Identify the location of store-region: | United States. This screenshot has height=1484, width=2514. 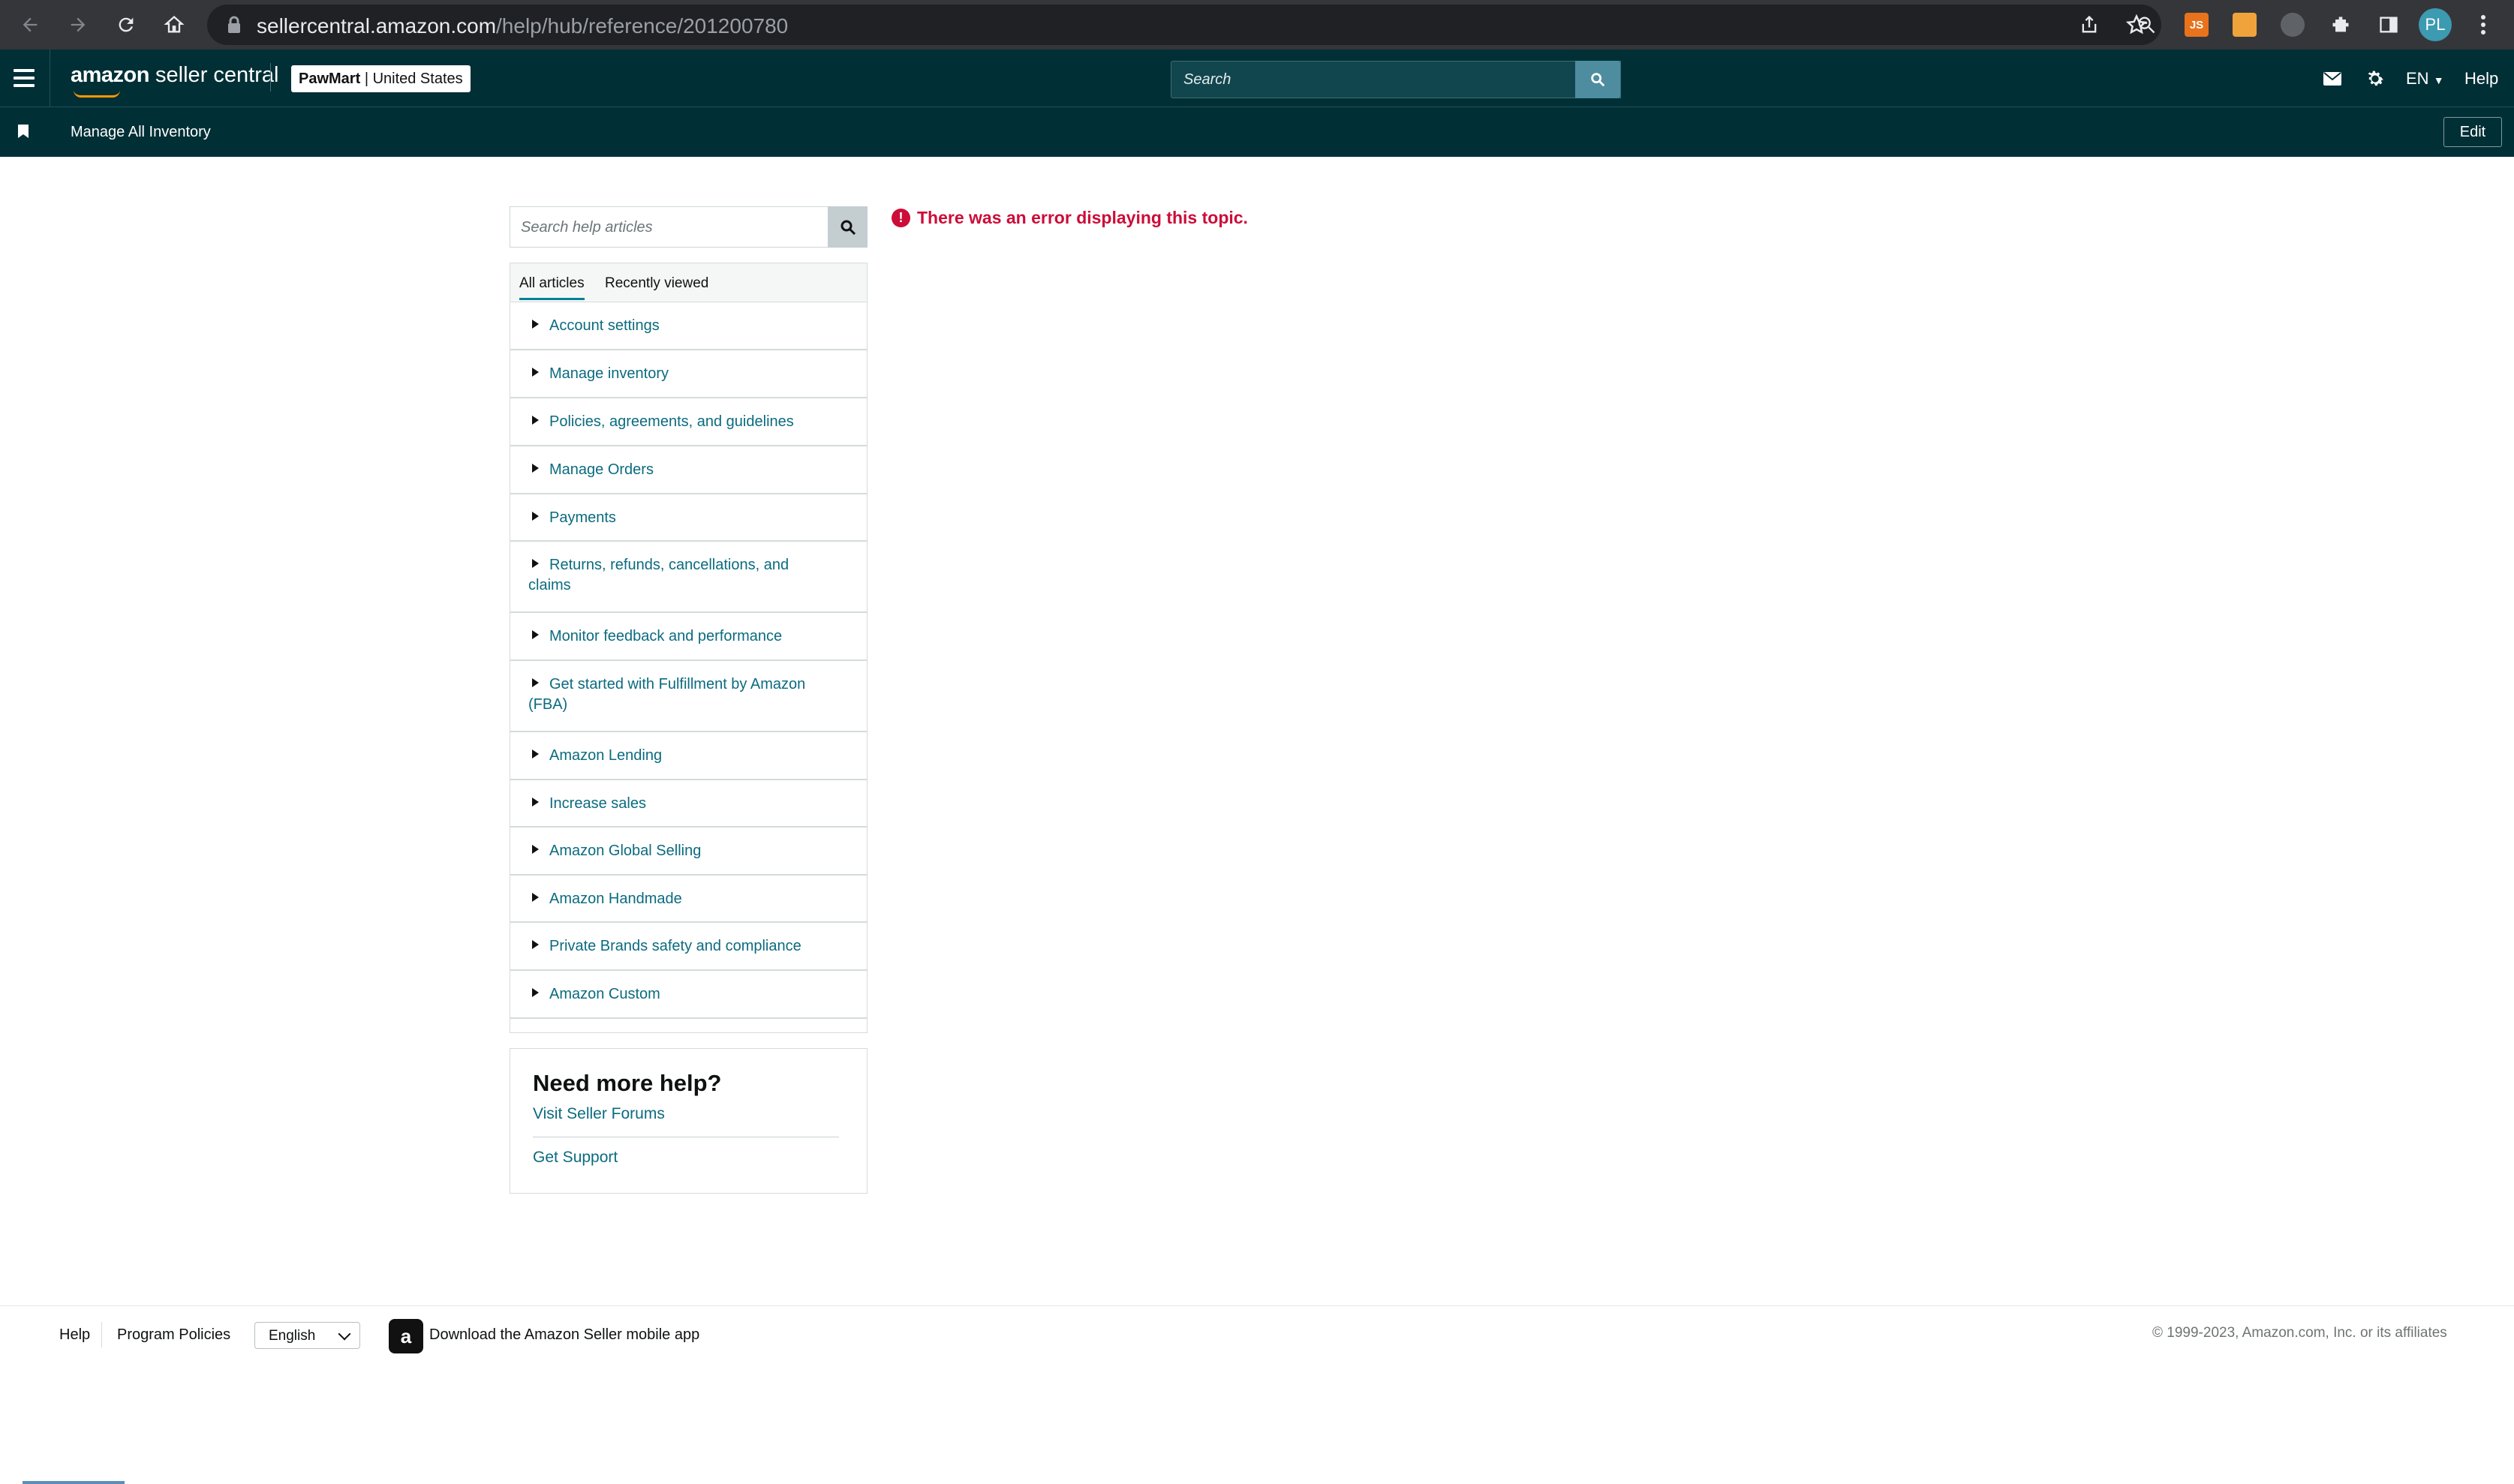
(414, 78).